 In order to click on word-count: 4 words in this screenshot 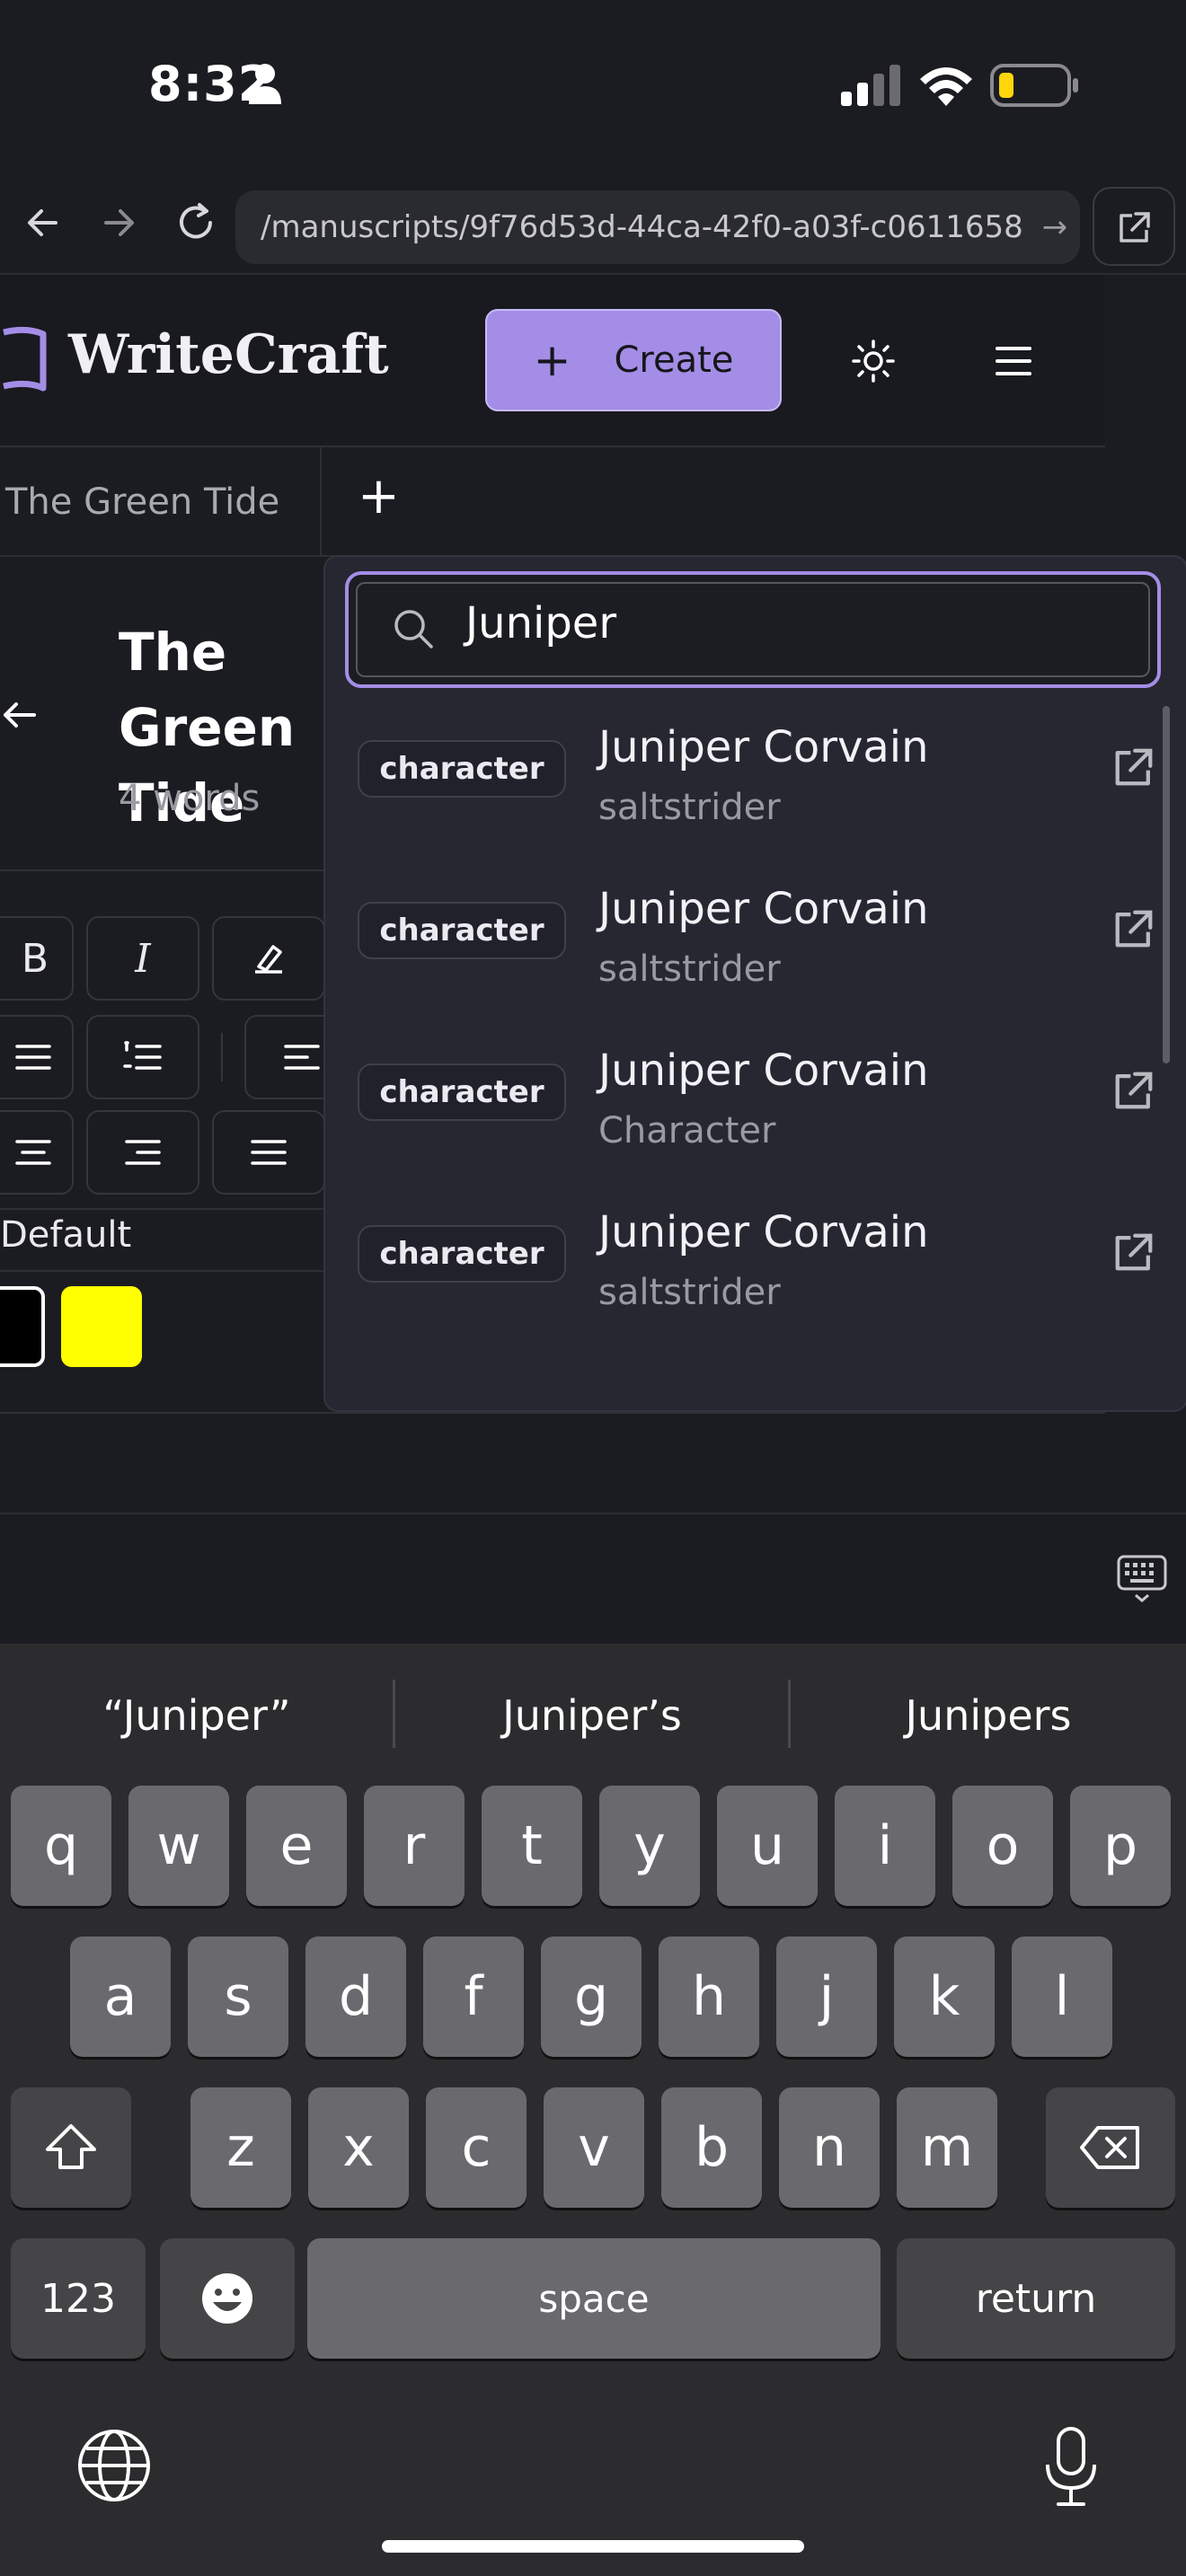, I will do `click(190, 798)`.